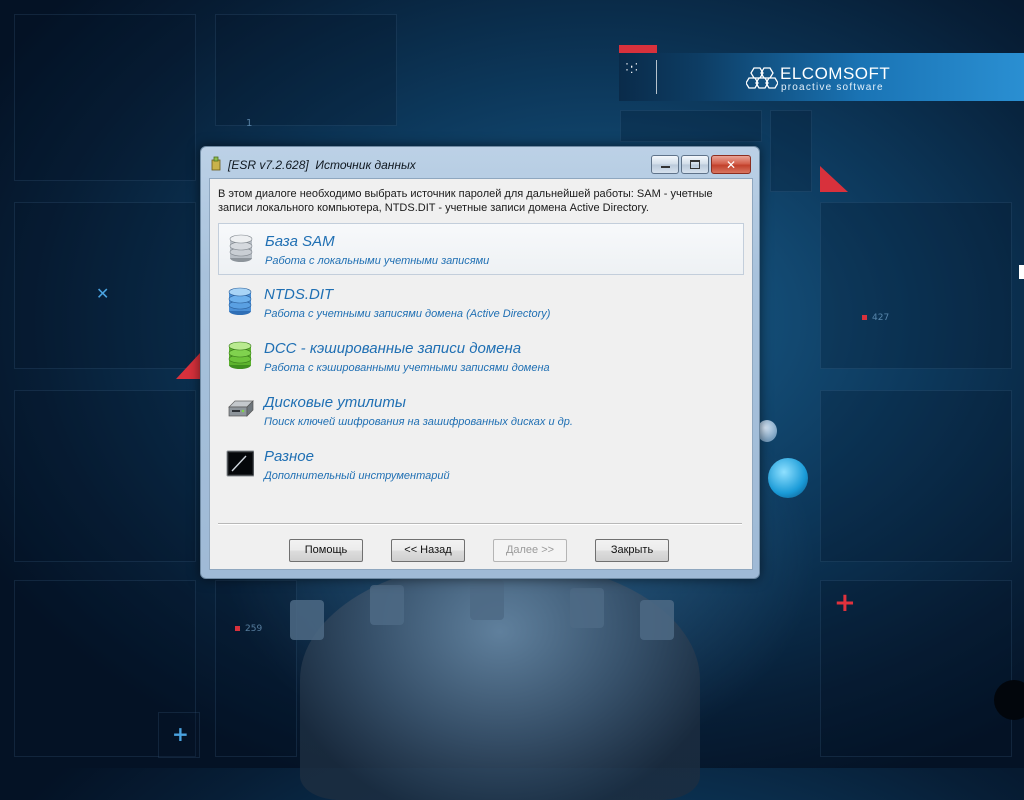 This screenshot has width=1024, height=800. I want to click on screen-edge-marker, so click(1021, 272).